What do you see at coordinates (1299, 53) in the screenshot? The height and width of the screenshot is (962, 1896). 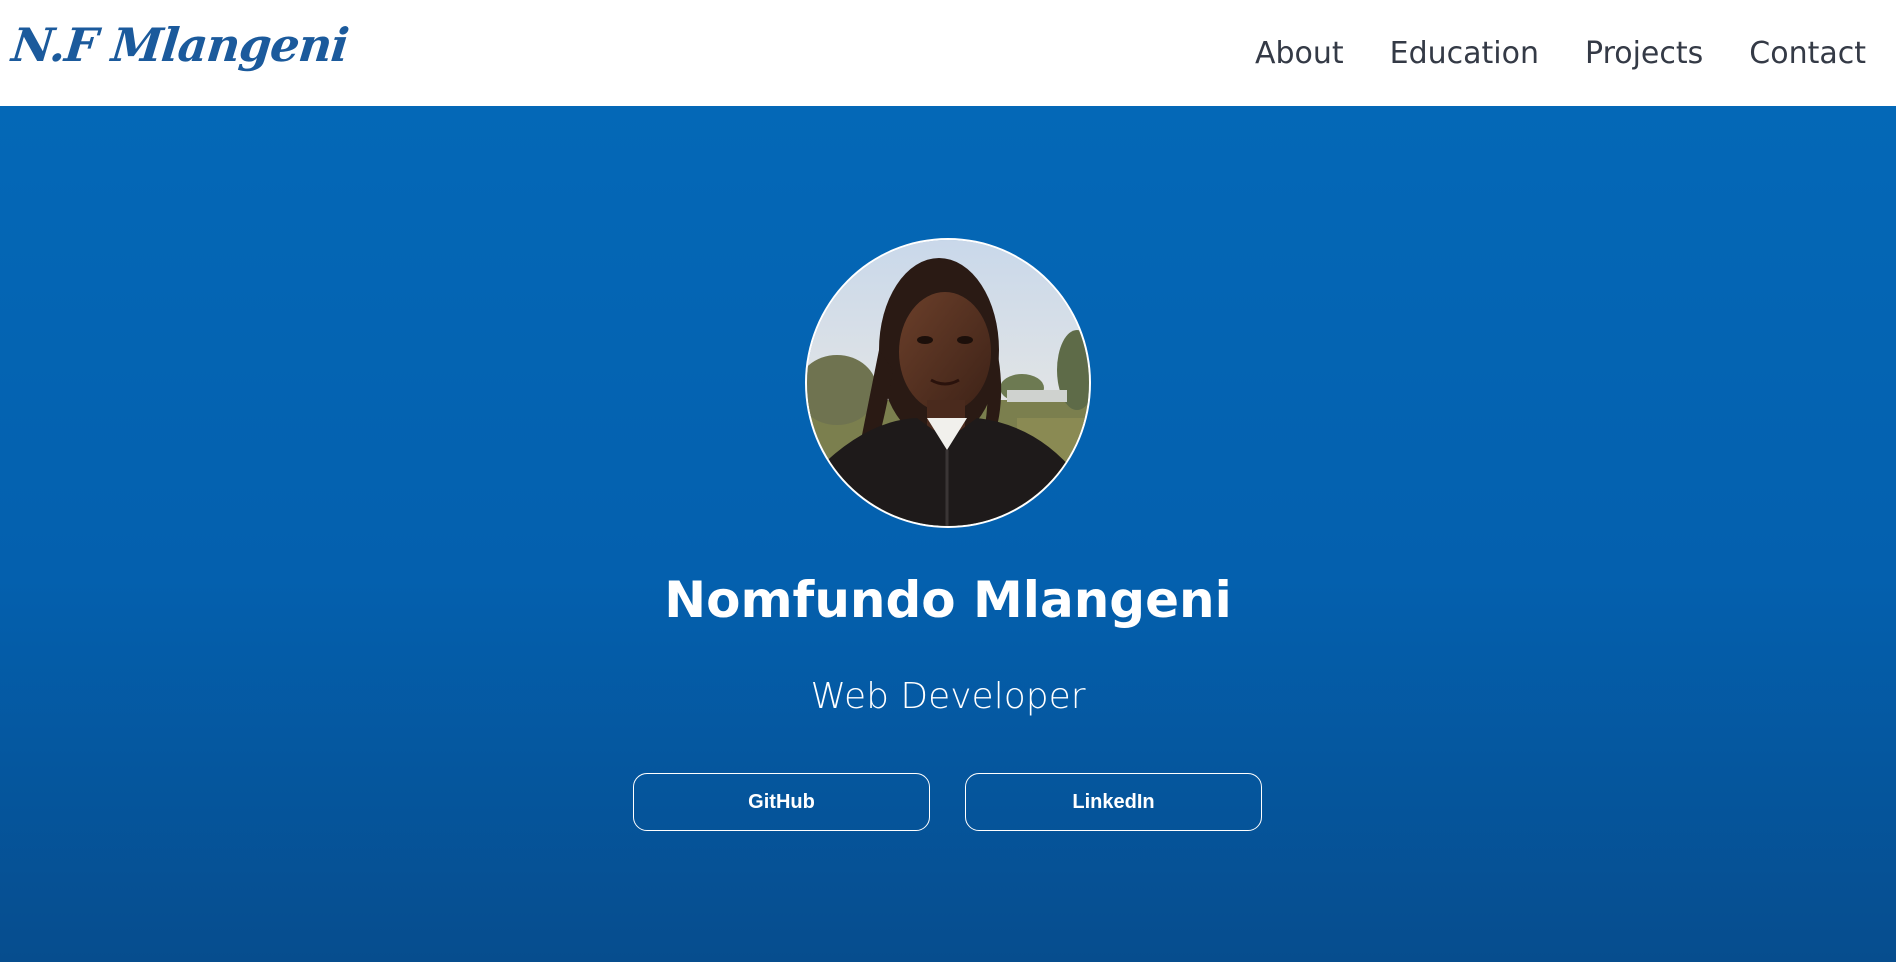 I see `nav-link-about: About` at bounding box center [1299, 53].